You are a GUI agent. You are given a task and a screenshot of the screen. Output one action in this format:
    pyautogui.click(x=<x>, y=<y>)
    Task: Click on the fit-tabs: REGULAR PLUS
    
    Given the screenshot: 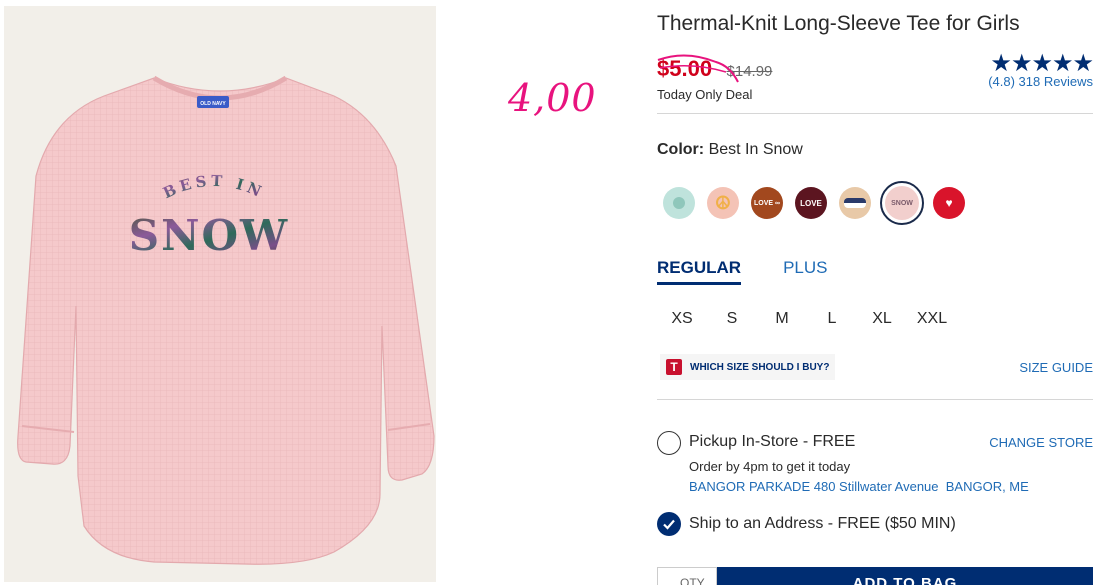 What is the action you would take?
    pyautogui.click(x=742, y=271)
    